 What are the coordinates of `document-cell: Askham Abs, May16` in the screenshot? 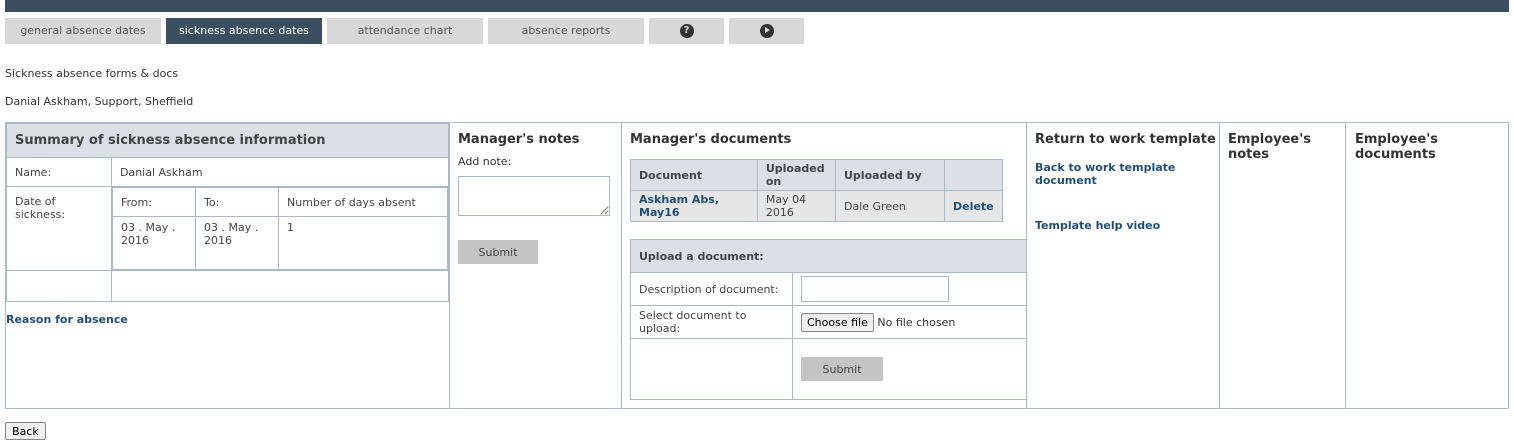 It's located at (694, 206).